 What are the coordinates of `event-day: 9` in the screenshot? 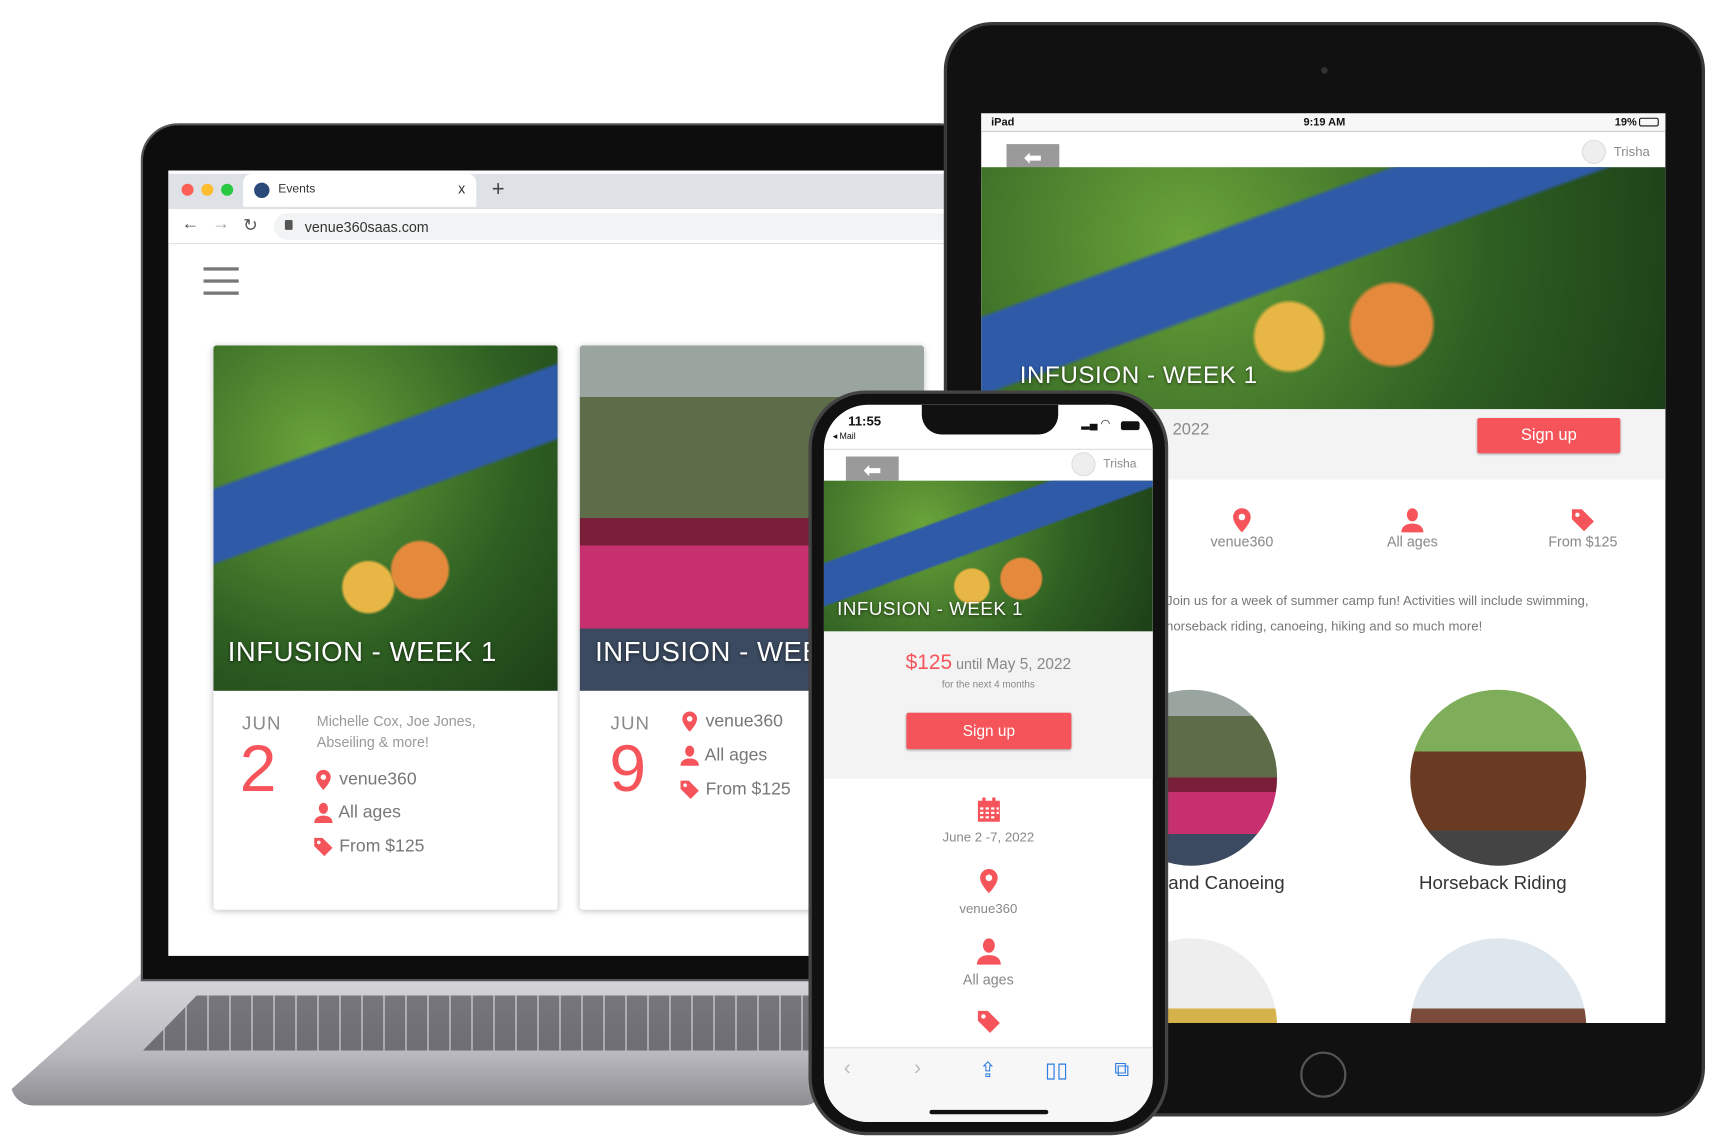 It's located at (628, 768).